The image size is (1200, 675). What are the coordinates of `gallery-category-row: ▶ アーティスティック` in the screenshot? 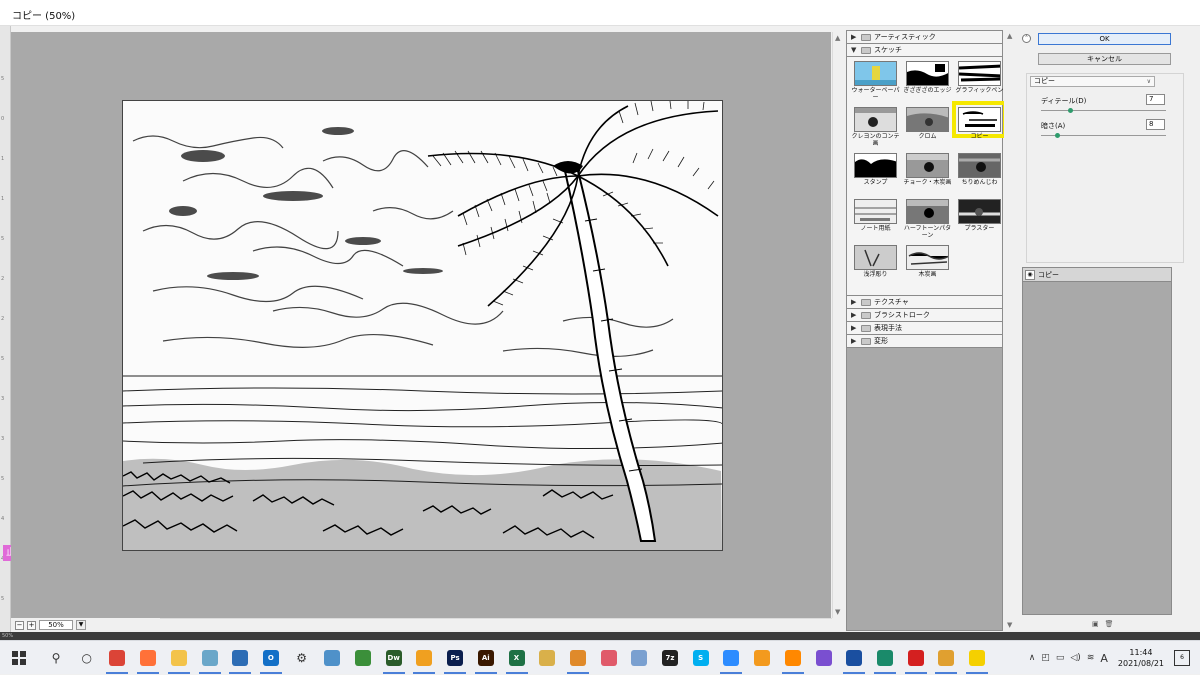 It's located at (924, 37).